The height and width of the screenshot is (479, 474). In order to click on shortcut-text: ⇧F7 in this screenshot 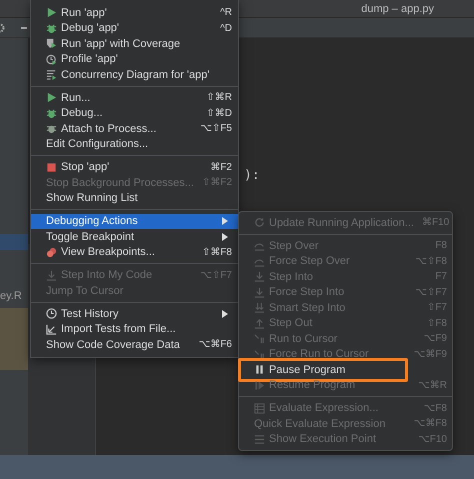, I will do `click(436, 308)`.